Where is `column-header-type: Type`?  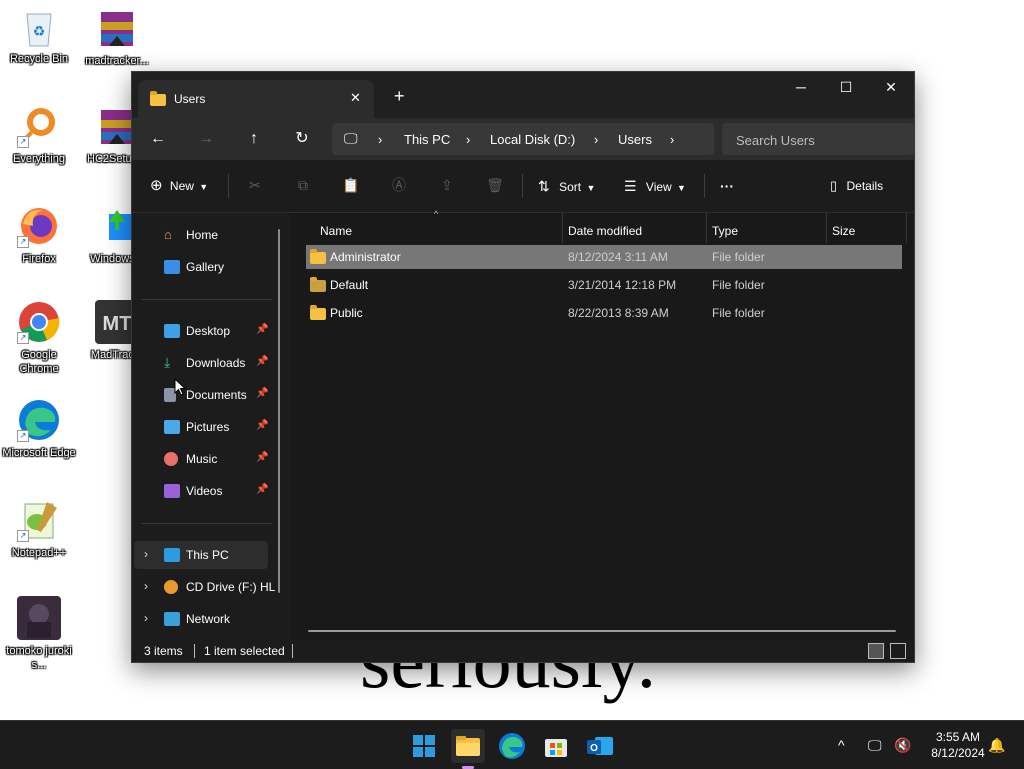
column-header-type: Type is located at coordinates (725, 231).